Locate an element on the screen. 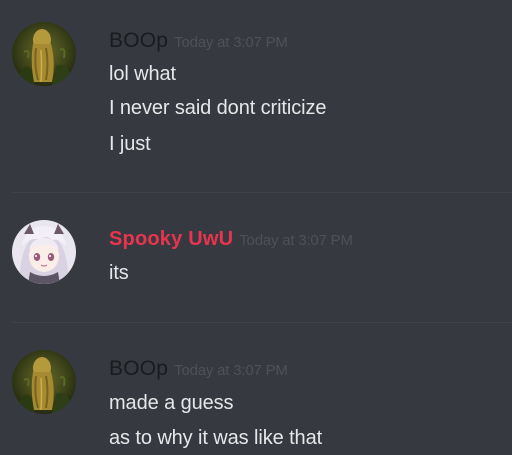  anime-girl-avatar-icon is located at coordinates (44, 252).